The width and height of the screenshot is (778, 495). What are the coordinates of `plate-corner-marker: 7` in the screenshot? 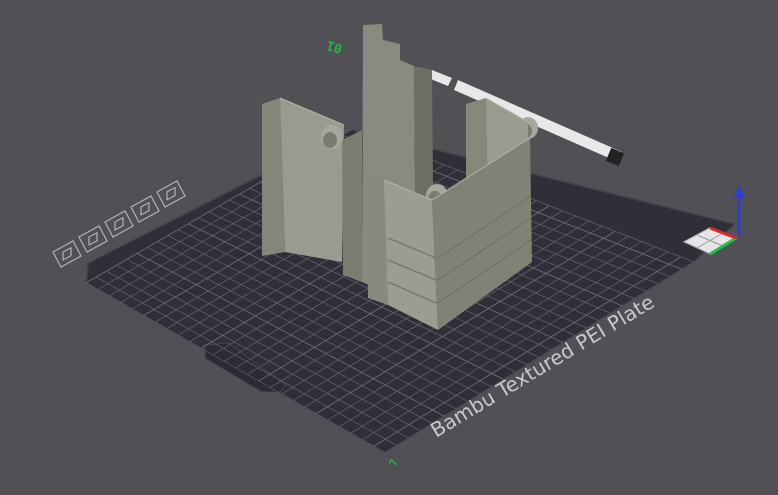 It's located at (394, 462).